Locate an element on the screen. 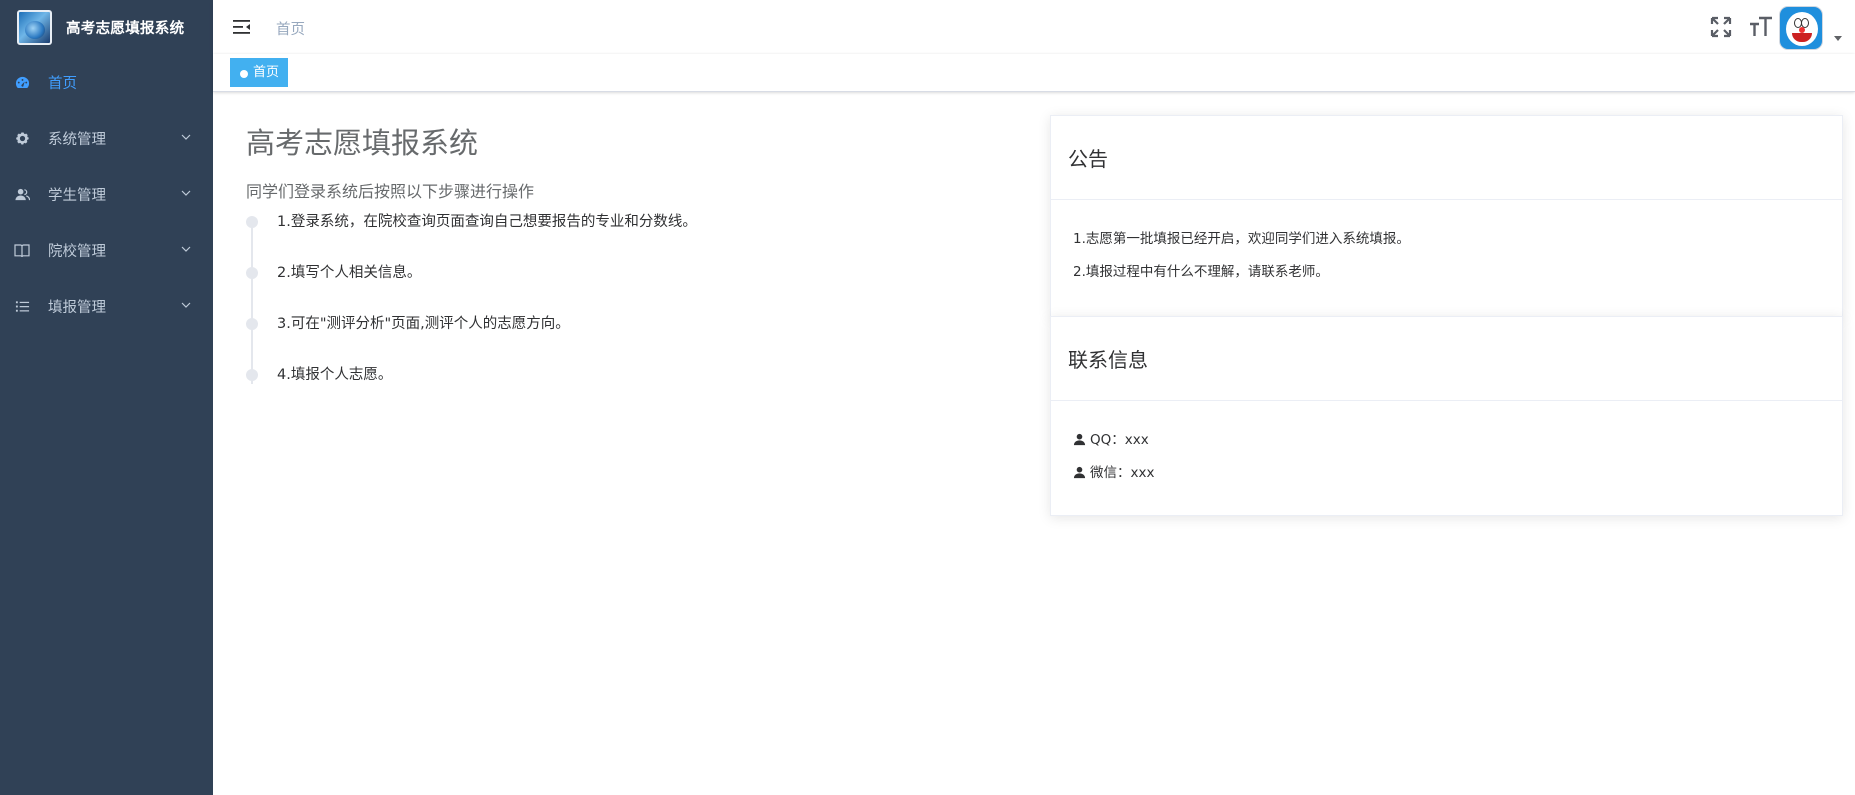 This screenshot has width=1855, height=795. logo-image is located at coordinates (34, 27).